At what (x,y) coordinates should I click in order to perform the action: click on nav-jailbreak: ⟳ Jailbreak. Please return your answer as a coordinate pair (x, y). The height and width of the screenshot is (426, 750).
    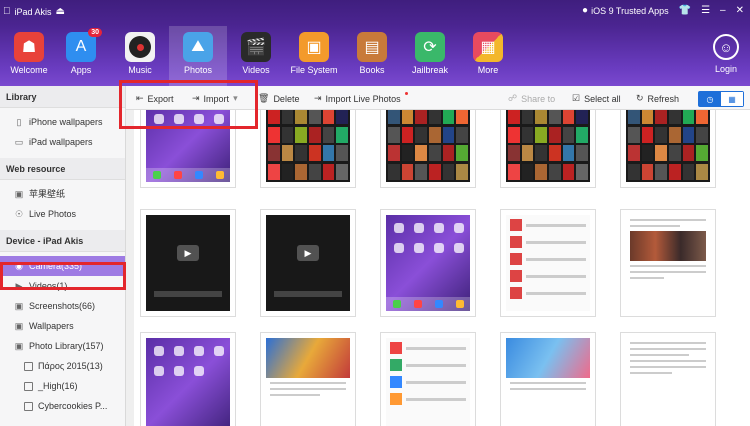
    Looking at the image, I should click on (430, 53).